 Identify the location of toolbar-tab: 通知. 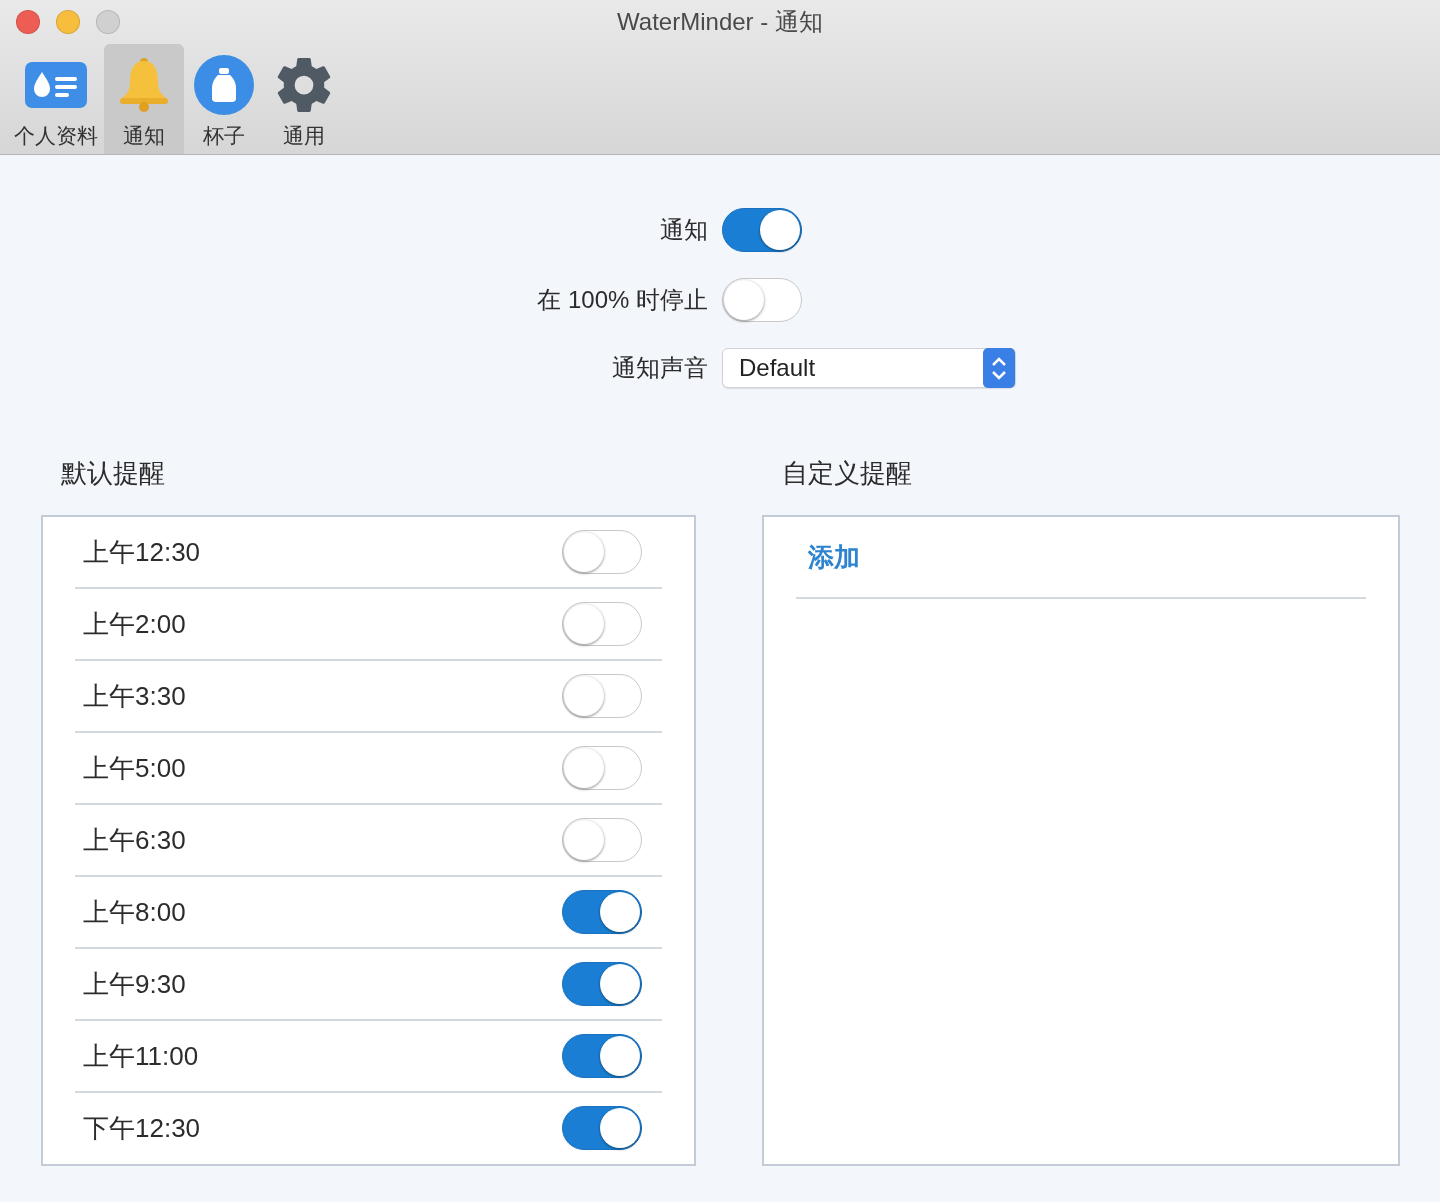
(144, 99).